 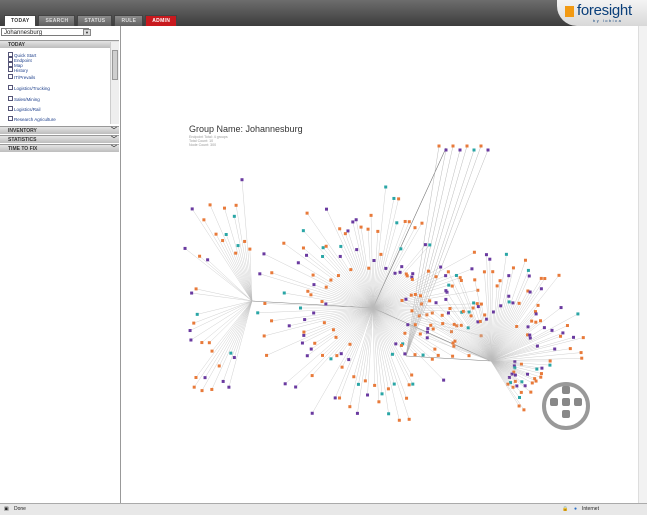 What do you see at coordinates (59, 44) in the screenshot?
I see `panel-today: TODAY ︿` at bounding box center [59, 44].